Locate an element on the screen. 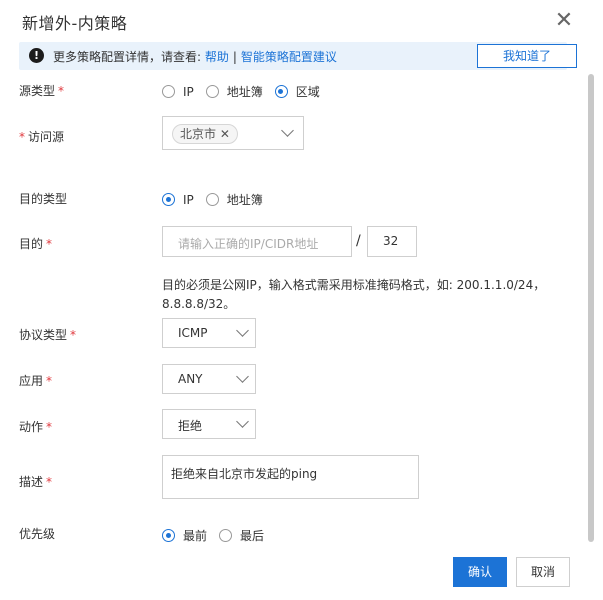 The height and width of the screenshot is (600, 603). protocol-label: 协议类型 * is located at coordinates (47, 334).